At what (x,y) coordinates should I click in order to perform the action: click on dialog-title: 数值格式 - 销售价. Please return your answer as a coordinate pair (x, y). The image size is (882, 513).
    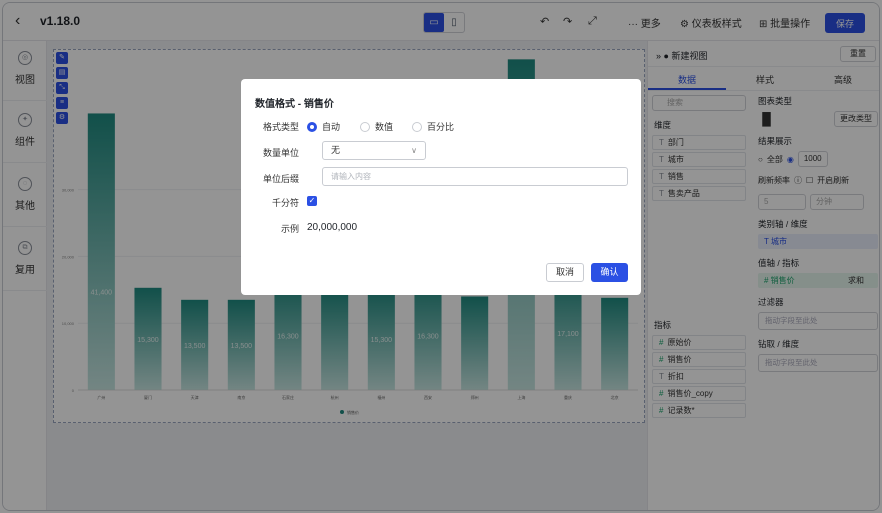
    Looking at the image, I should click on (294, 104).